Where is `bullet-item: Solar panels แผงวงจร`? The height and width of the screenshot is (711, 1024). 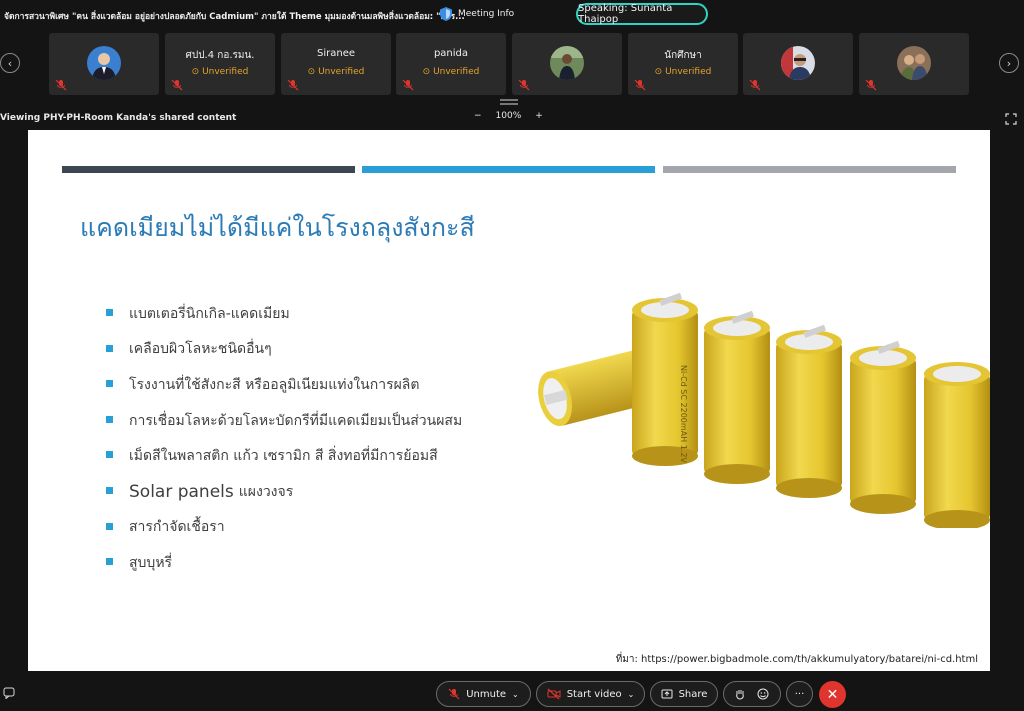 bullet-item: Solar panels แผงวงจร is located at coordinates (284, 492).